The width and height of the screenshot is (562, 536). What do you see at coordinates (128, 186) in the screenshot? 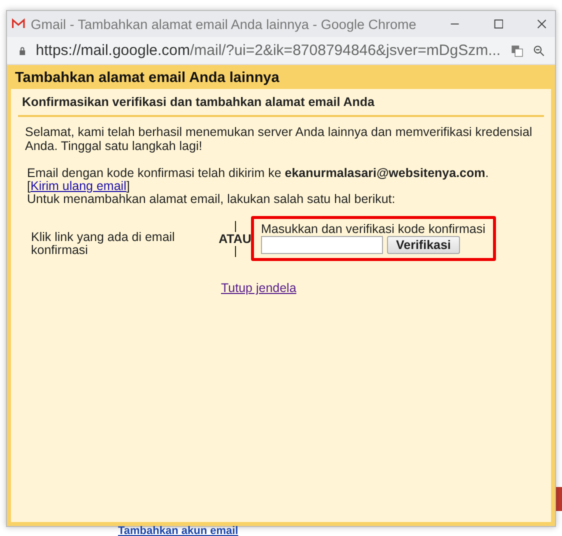
I see `bracket: ]` at bounding box center [128, 186].